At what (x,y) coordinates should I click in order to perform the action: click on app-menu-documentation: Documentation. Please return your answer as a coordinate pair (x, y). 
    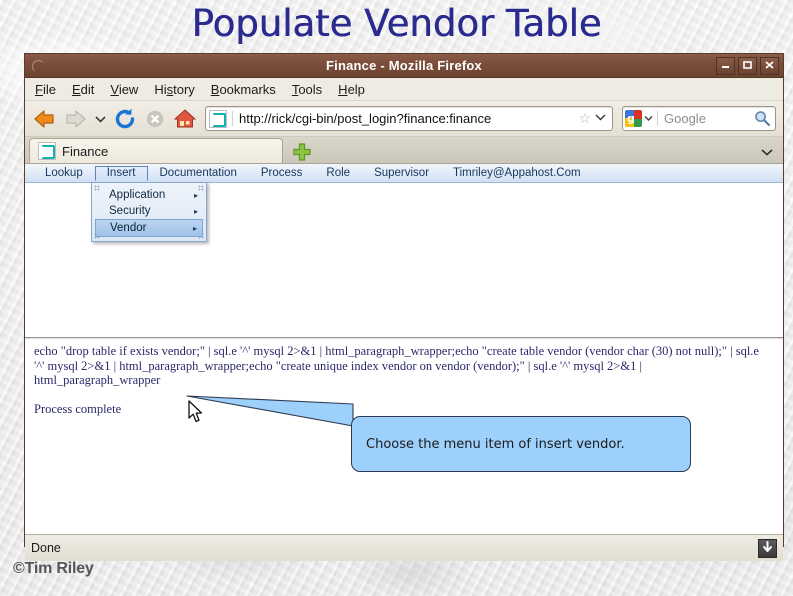
    Looking at the image, I should click on (198, 173).